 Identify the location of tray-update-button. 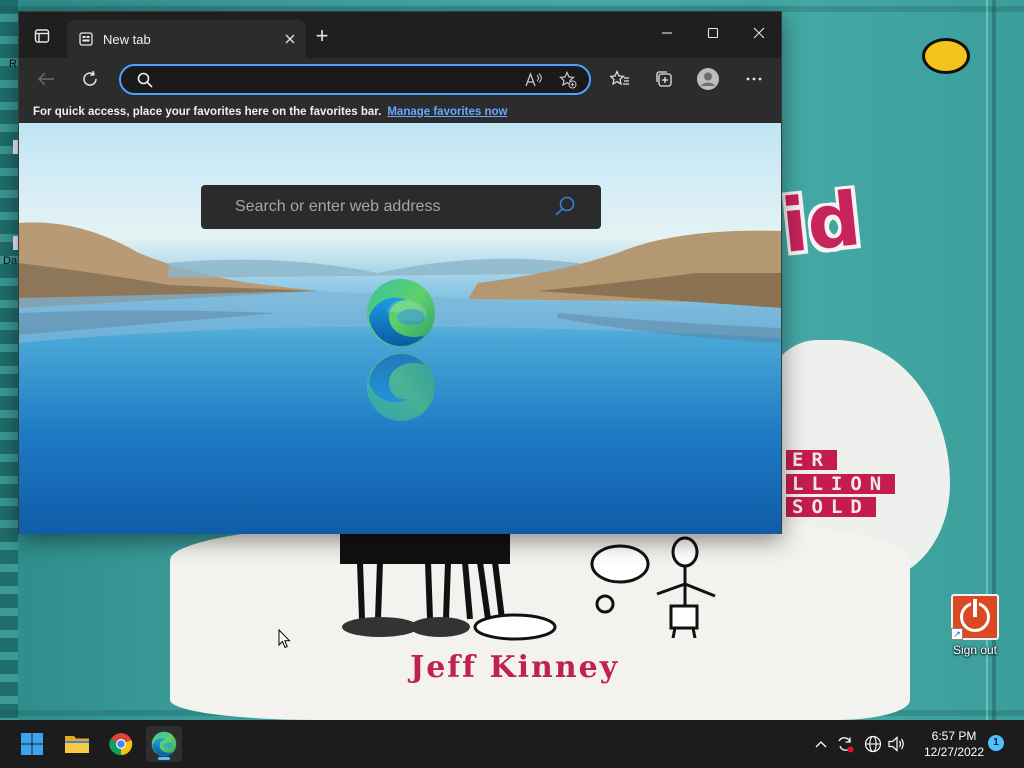
(845, 744).